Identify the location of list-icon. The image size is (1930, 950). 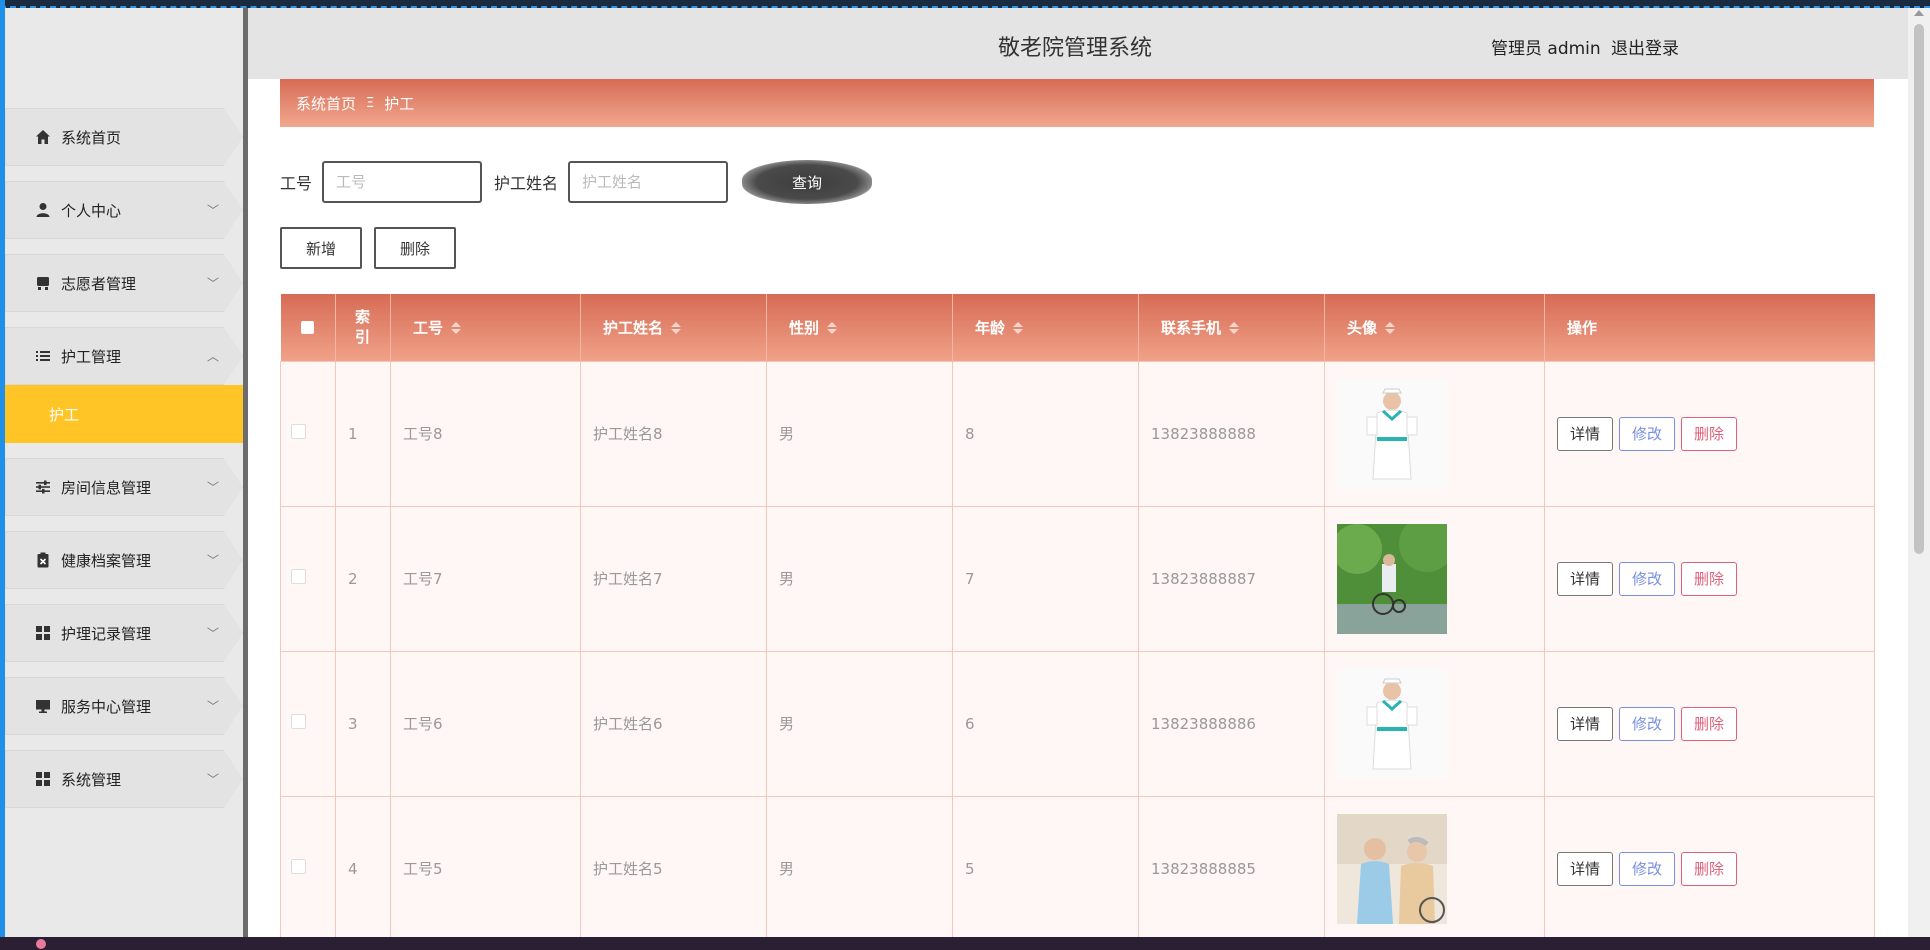
(43, 356).